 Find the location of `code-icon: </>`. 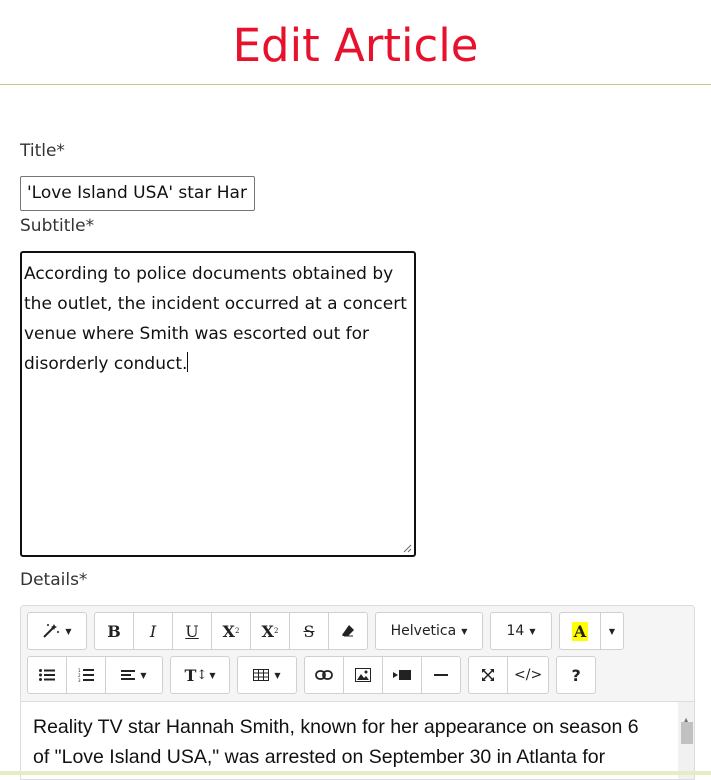

code-icon: </> is located at coordinates (528, 675).